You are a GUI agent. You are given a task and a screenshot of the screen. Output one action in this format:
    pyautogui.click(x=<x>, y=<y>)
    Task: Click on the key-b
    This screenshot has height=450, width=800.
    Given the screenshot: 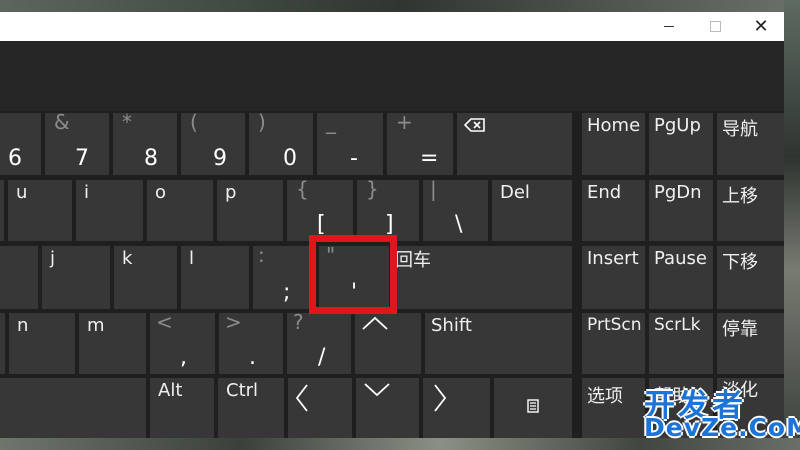 What is the action you would take?
    pyautogui.click(x=2, y=343)
    